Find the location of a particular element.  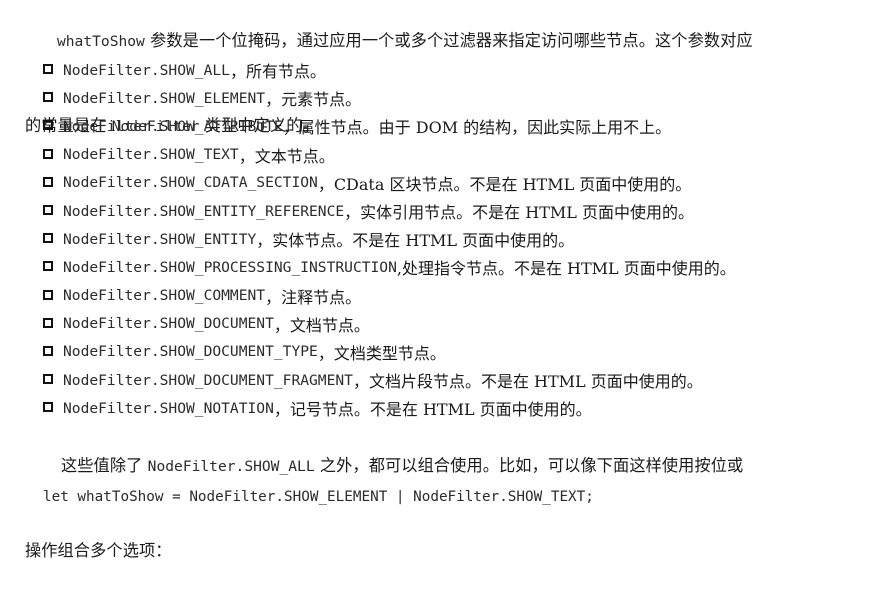

list-item: NodeFilter.SHOW_TEXT ，文本节点。 is located at coordinates (458, 155).